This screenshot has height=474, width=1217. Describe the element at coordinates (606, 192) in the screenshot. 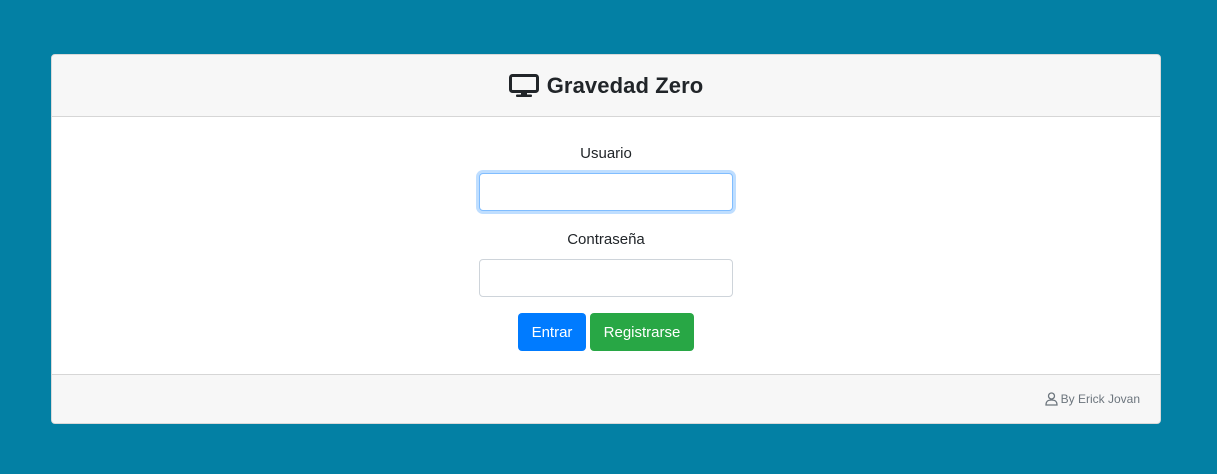

I see `username-input` at that location.